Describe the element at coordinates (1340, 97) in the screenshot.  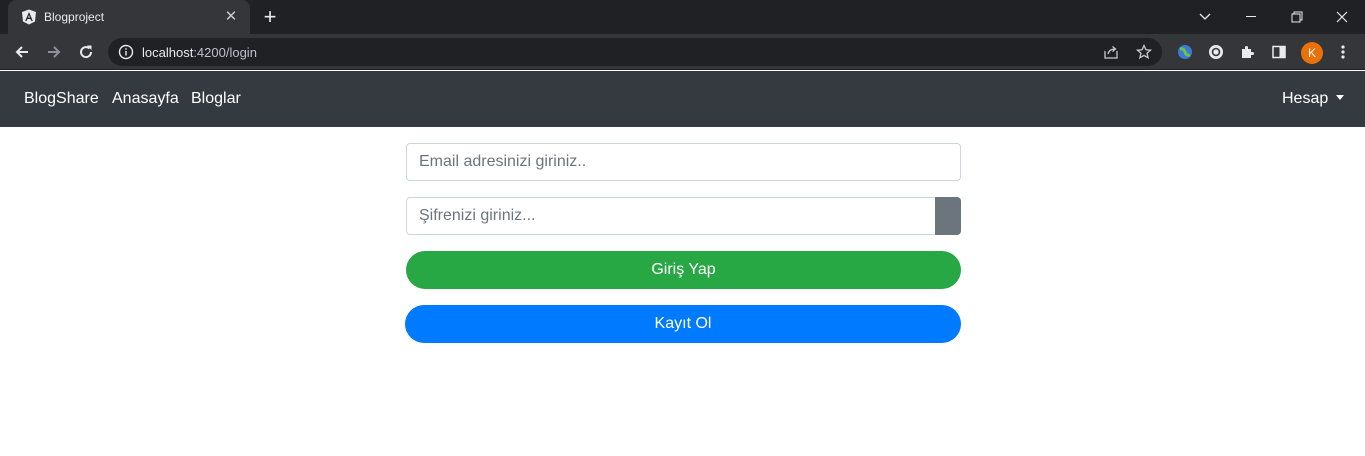
I see `caret-down-icon` at that location.